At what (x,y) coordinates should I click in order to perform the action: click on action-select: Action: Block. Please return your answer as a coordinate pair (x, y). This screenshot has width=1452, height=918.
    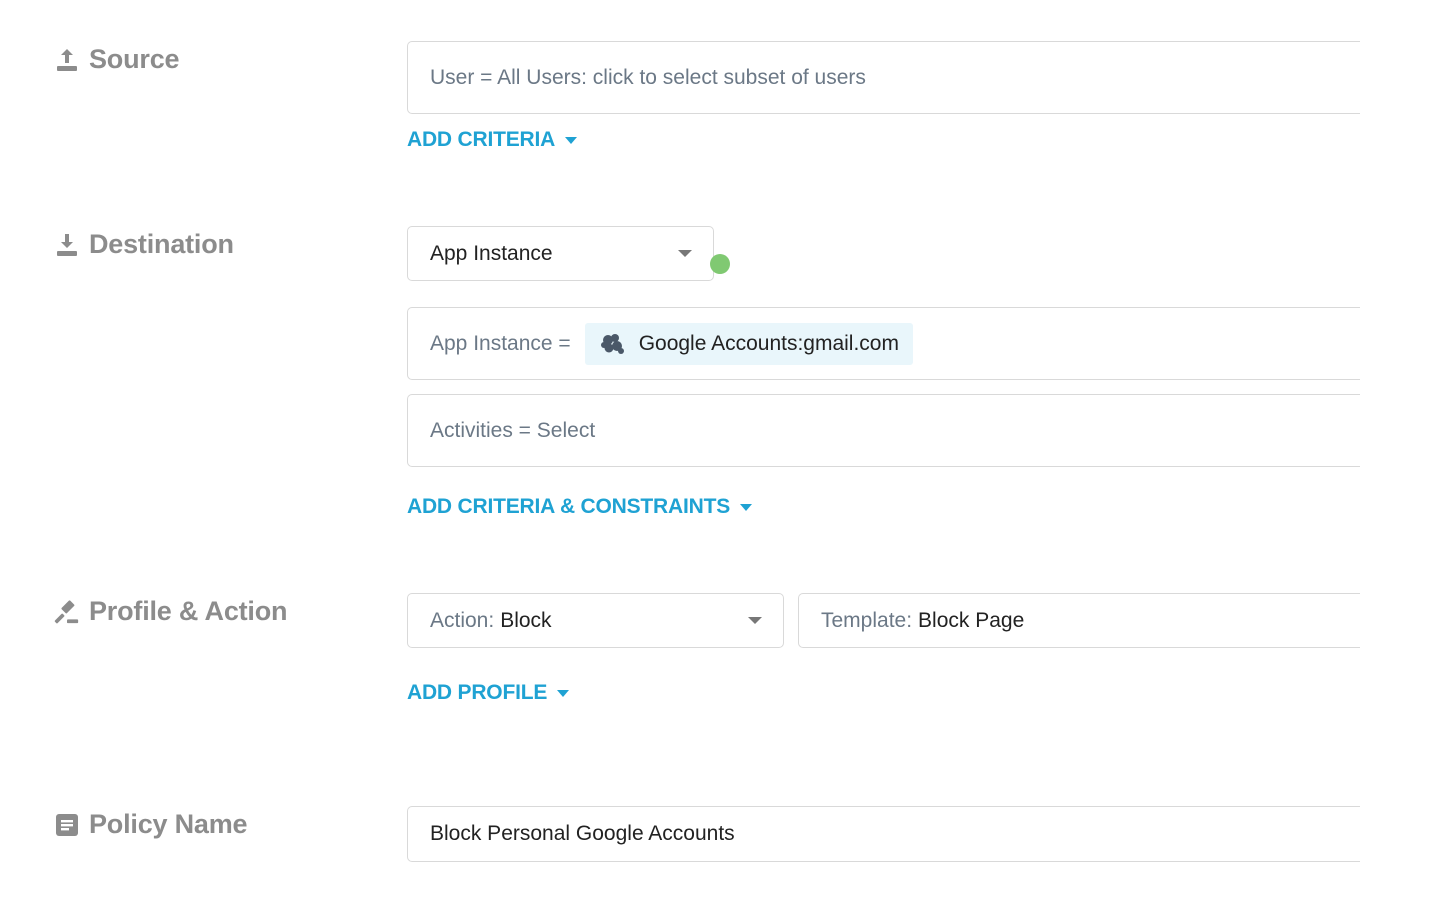
    Looking at the image, I should click on (595, 620).